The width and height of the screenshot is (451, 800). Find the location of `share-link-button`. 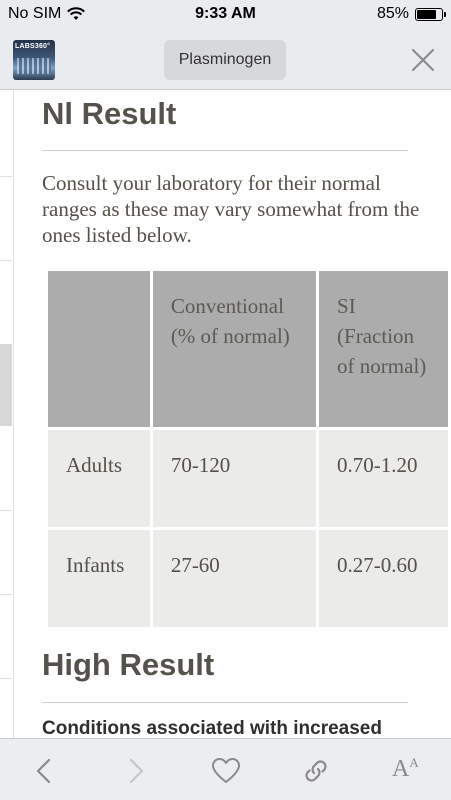

share-link-button is located at coordinates (316, 771).